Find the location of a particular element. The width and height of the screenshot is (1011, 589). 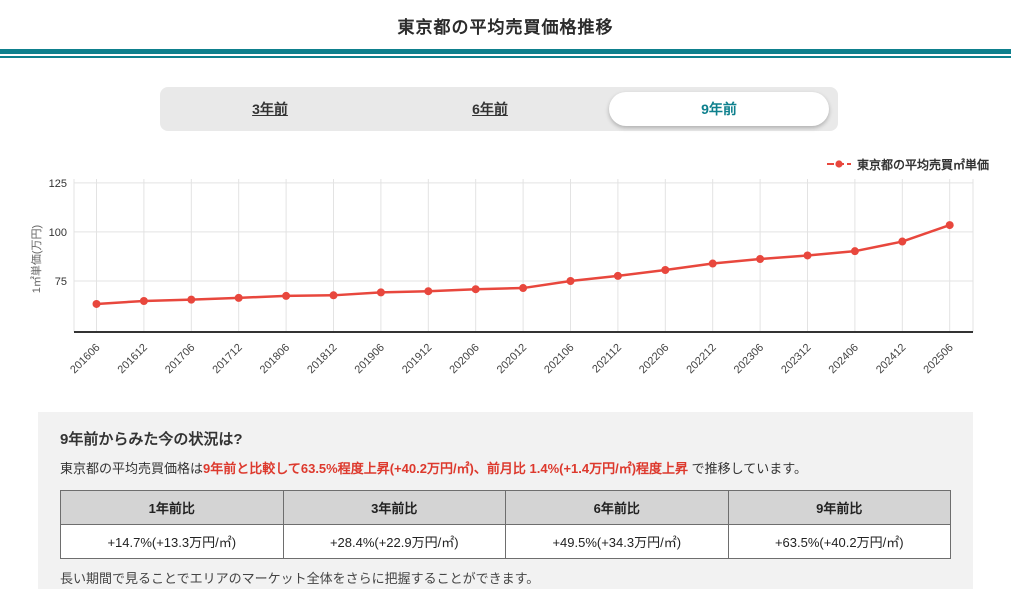

tab-label: 9年前 is located at coordinates (719, 109).